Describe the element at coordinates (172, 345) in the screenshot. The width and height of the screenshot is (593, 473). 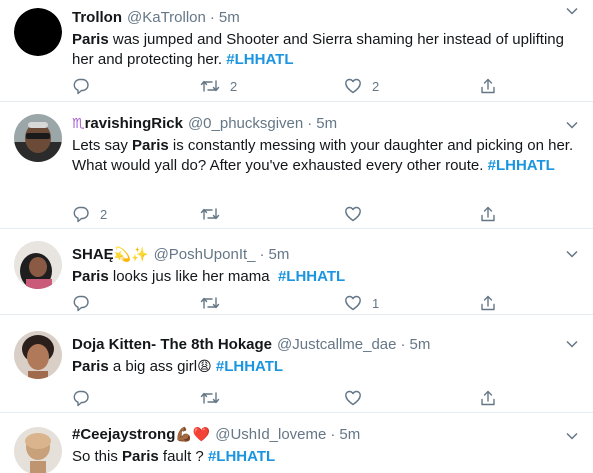
I see `author-name: Doja Kitten- The 8th Hokage` at that location.